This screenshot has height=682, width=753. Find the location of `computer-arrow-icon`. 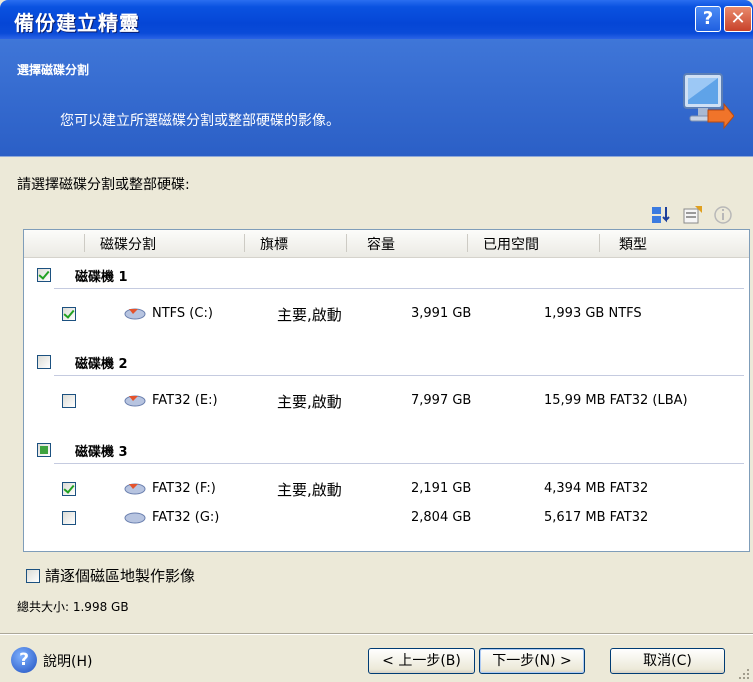

computer-arrow-icon is located at coordinates (708, 101).